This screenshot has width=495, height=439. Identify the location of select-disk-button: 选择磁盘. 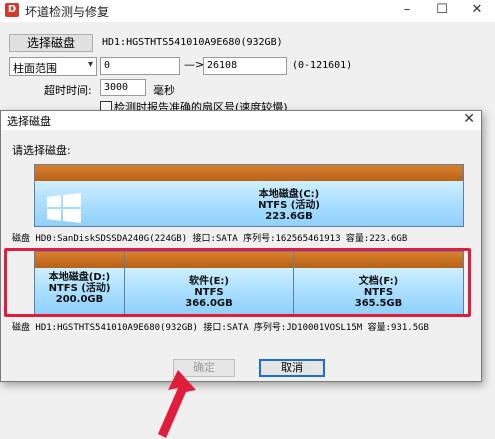
(51, 43).